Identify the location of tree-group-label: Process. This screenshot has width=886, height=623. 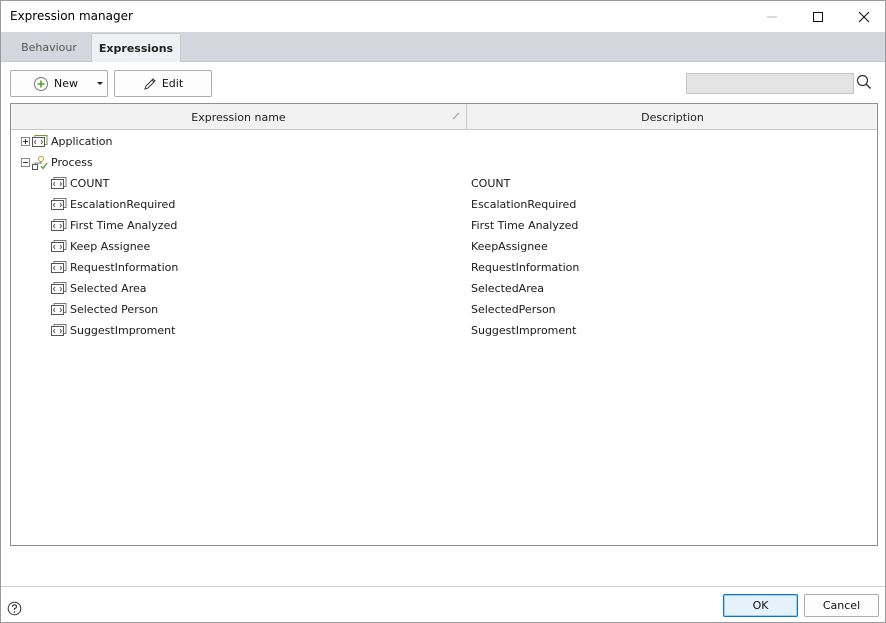
(72, 162).